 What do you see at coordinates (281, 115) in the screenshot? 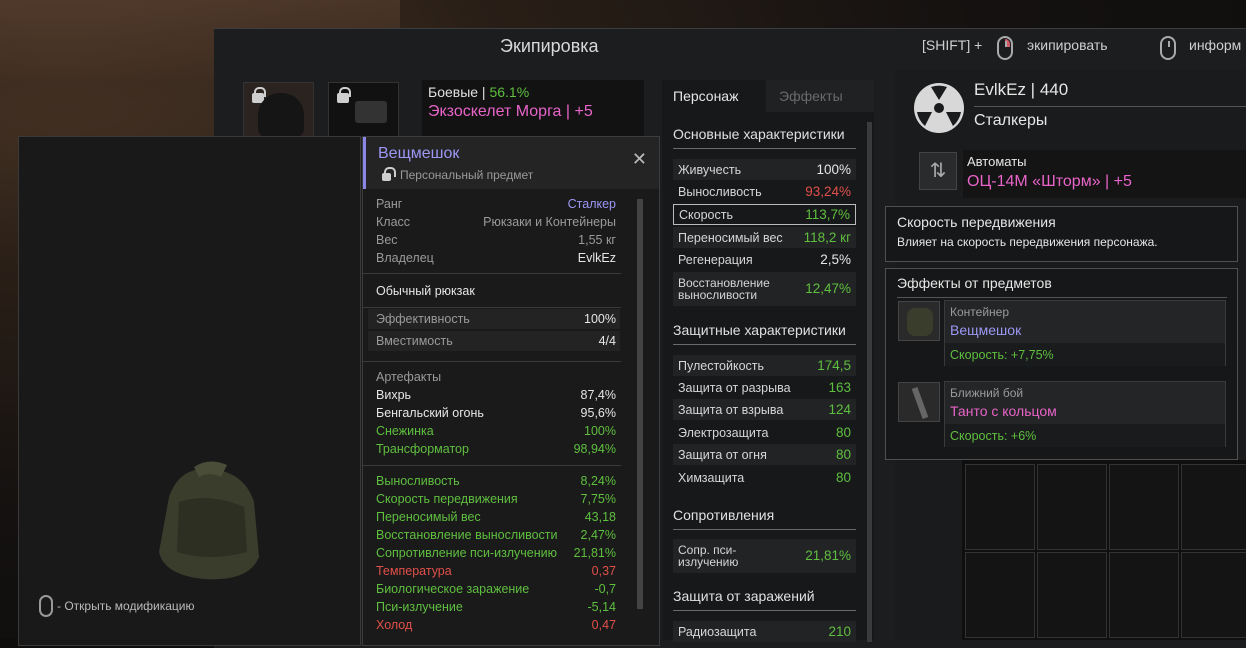
I see `mask-image` at bounding box center [281, 115].